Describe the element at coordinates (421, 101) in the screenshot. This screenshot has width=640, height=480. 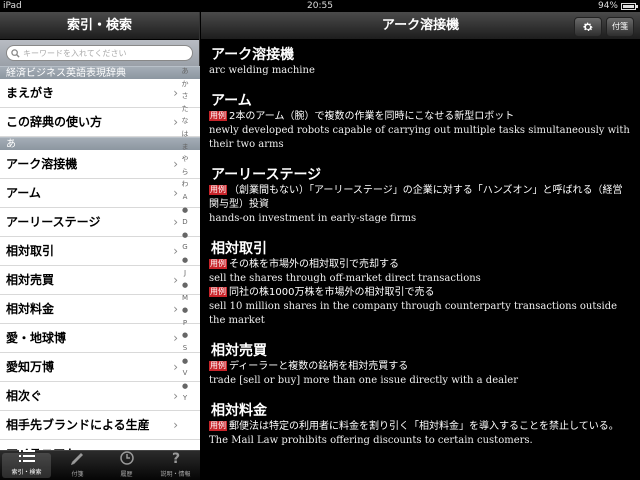
I see `entry-headword: アーム` at that location.